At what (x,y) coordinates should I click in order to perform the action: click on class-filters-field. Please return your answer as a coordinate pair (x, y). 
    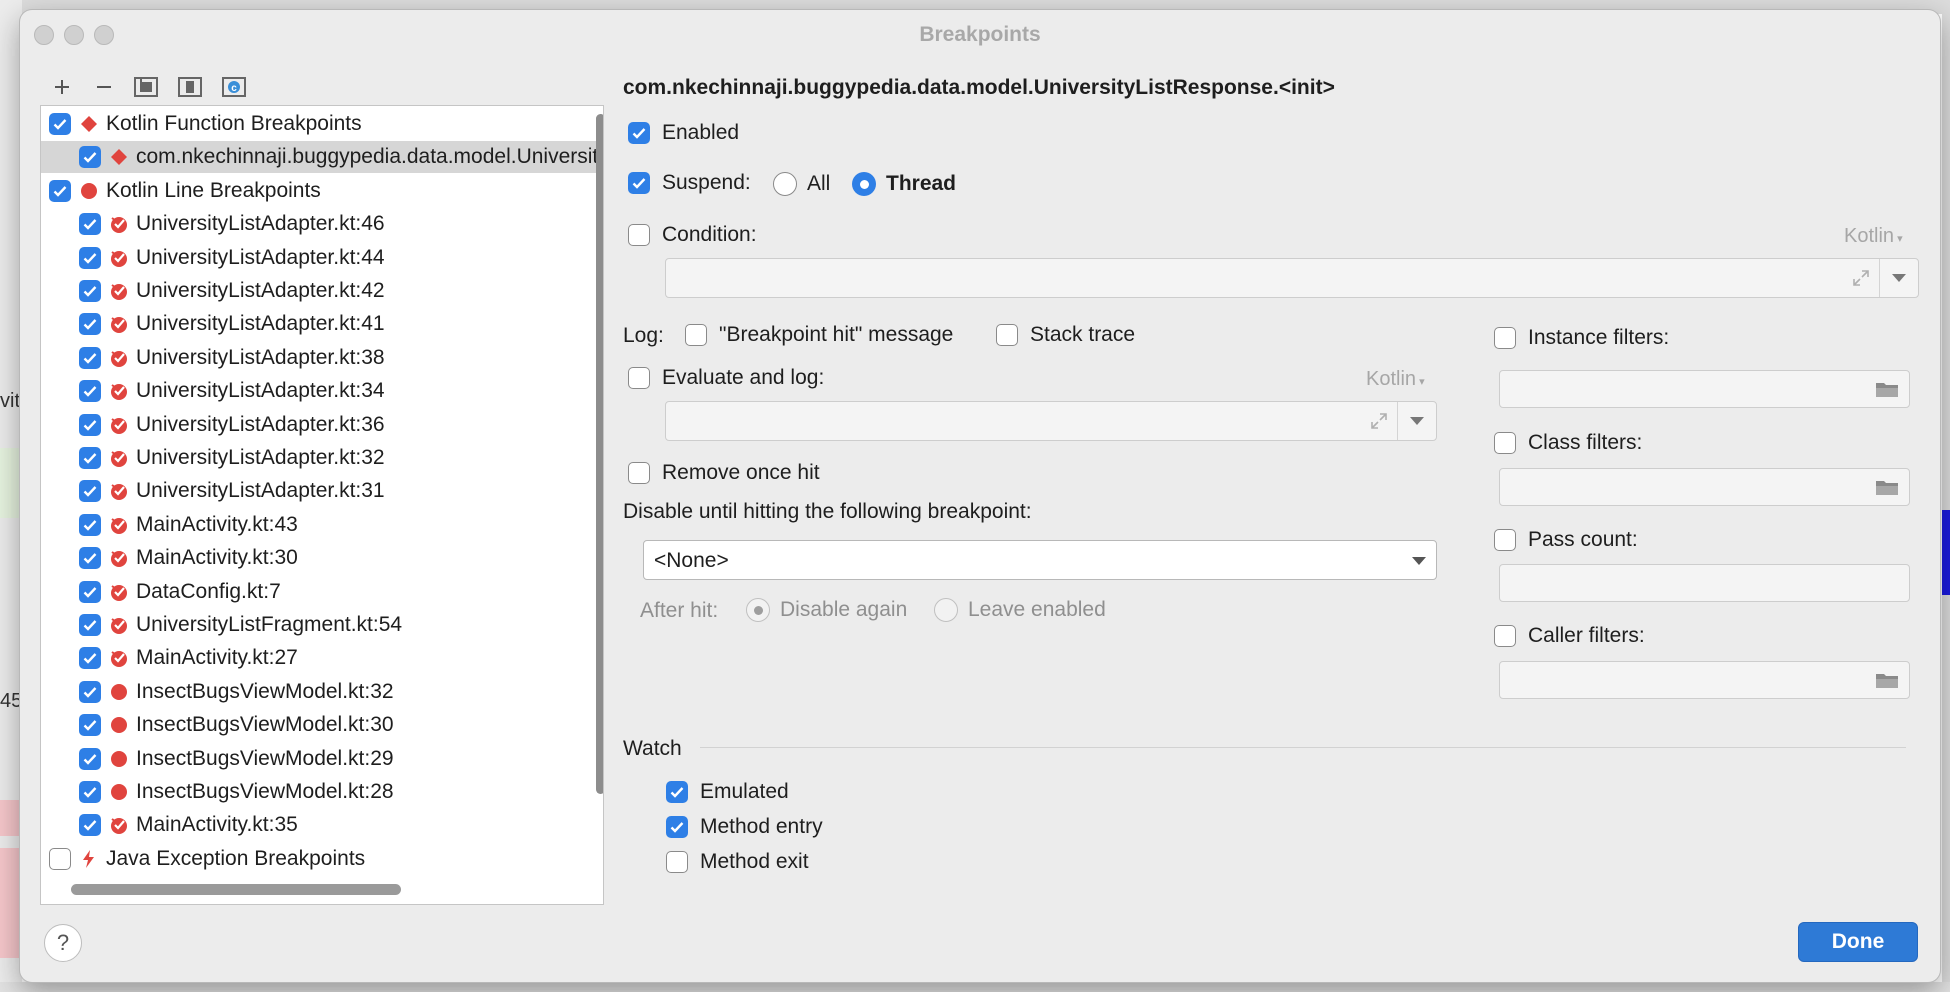
    Looking at the image, I should click on (1704, 487).